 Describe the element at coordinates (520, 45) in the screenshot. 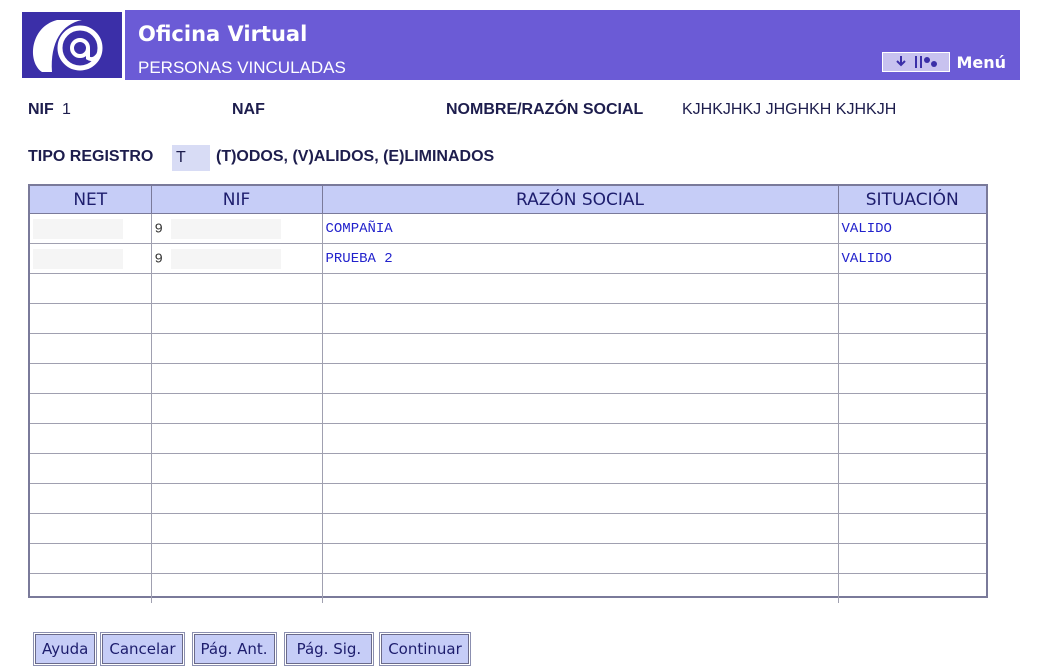

I see `app-header: Oficina Virtual PERSONAS VINCULADAS Menú` at that location.